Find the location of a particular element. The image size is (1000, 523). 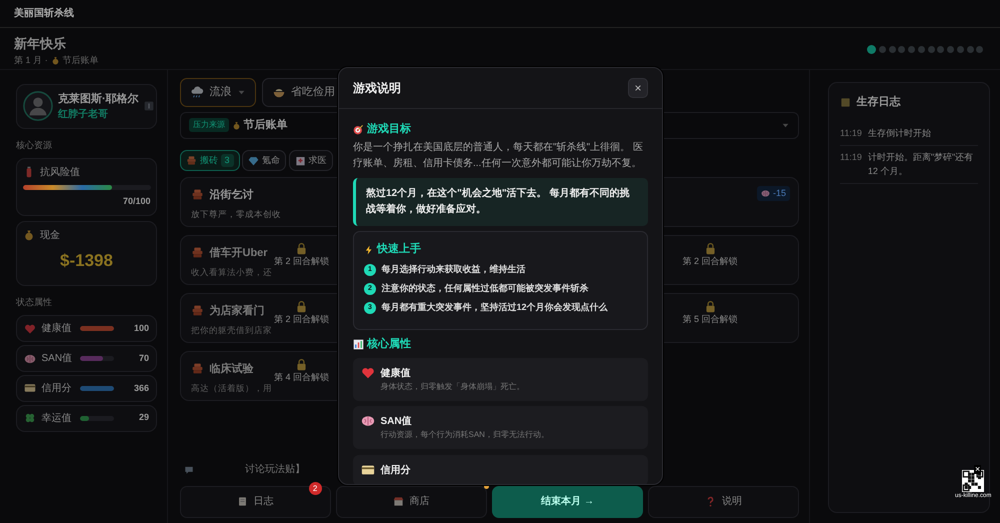

page-title: 新年快乐 is located at coordinates (40, 44).